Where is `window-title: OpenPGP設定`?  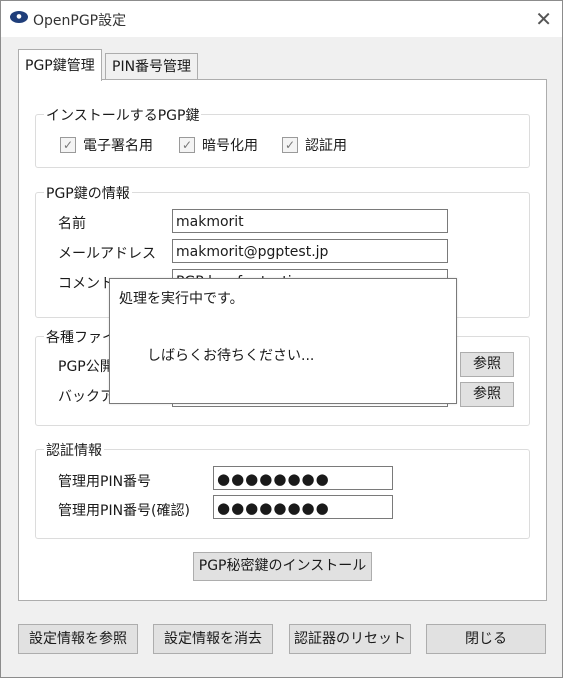
window-title: OpenPGP設定 is located at coordinates (80, 21).